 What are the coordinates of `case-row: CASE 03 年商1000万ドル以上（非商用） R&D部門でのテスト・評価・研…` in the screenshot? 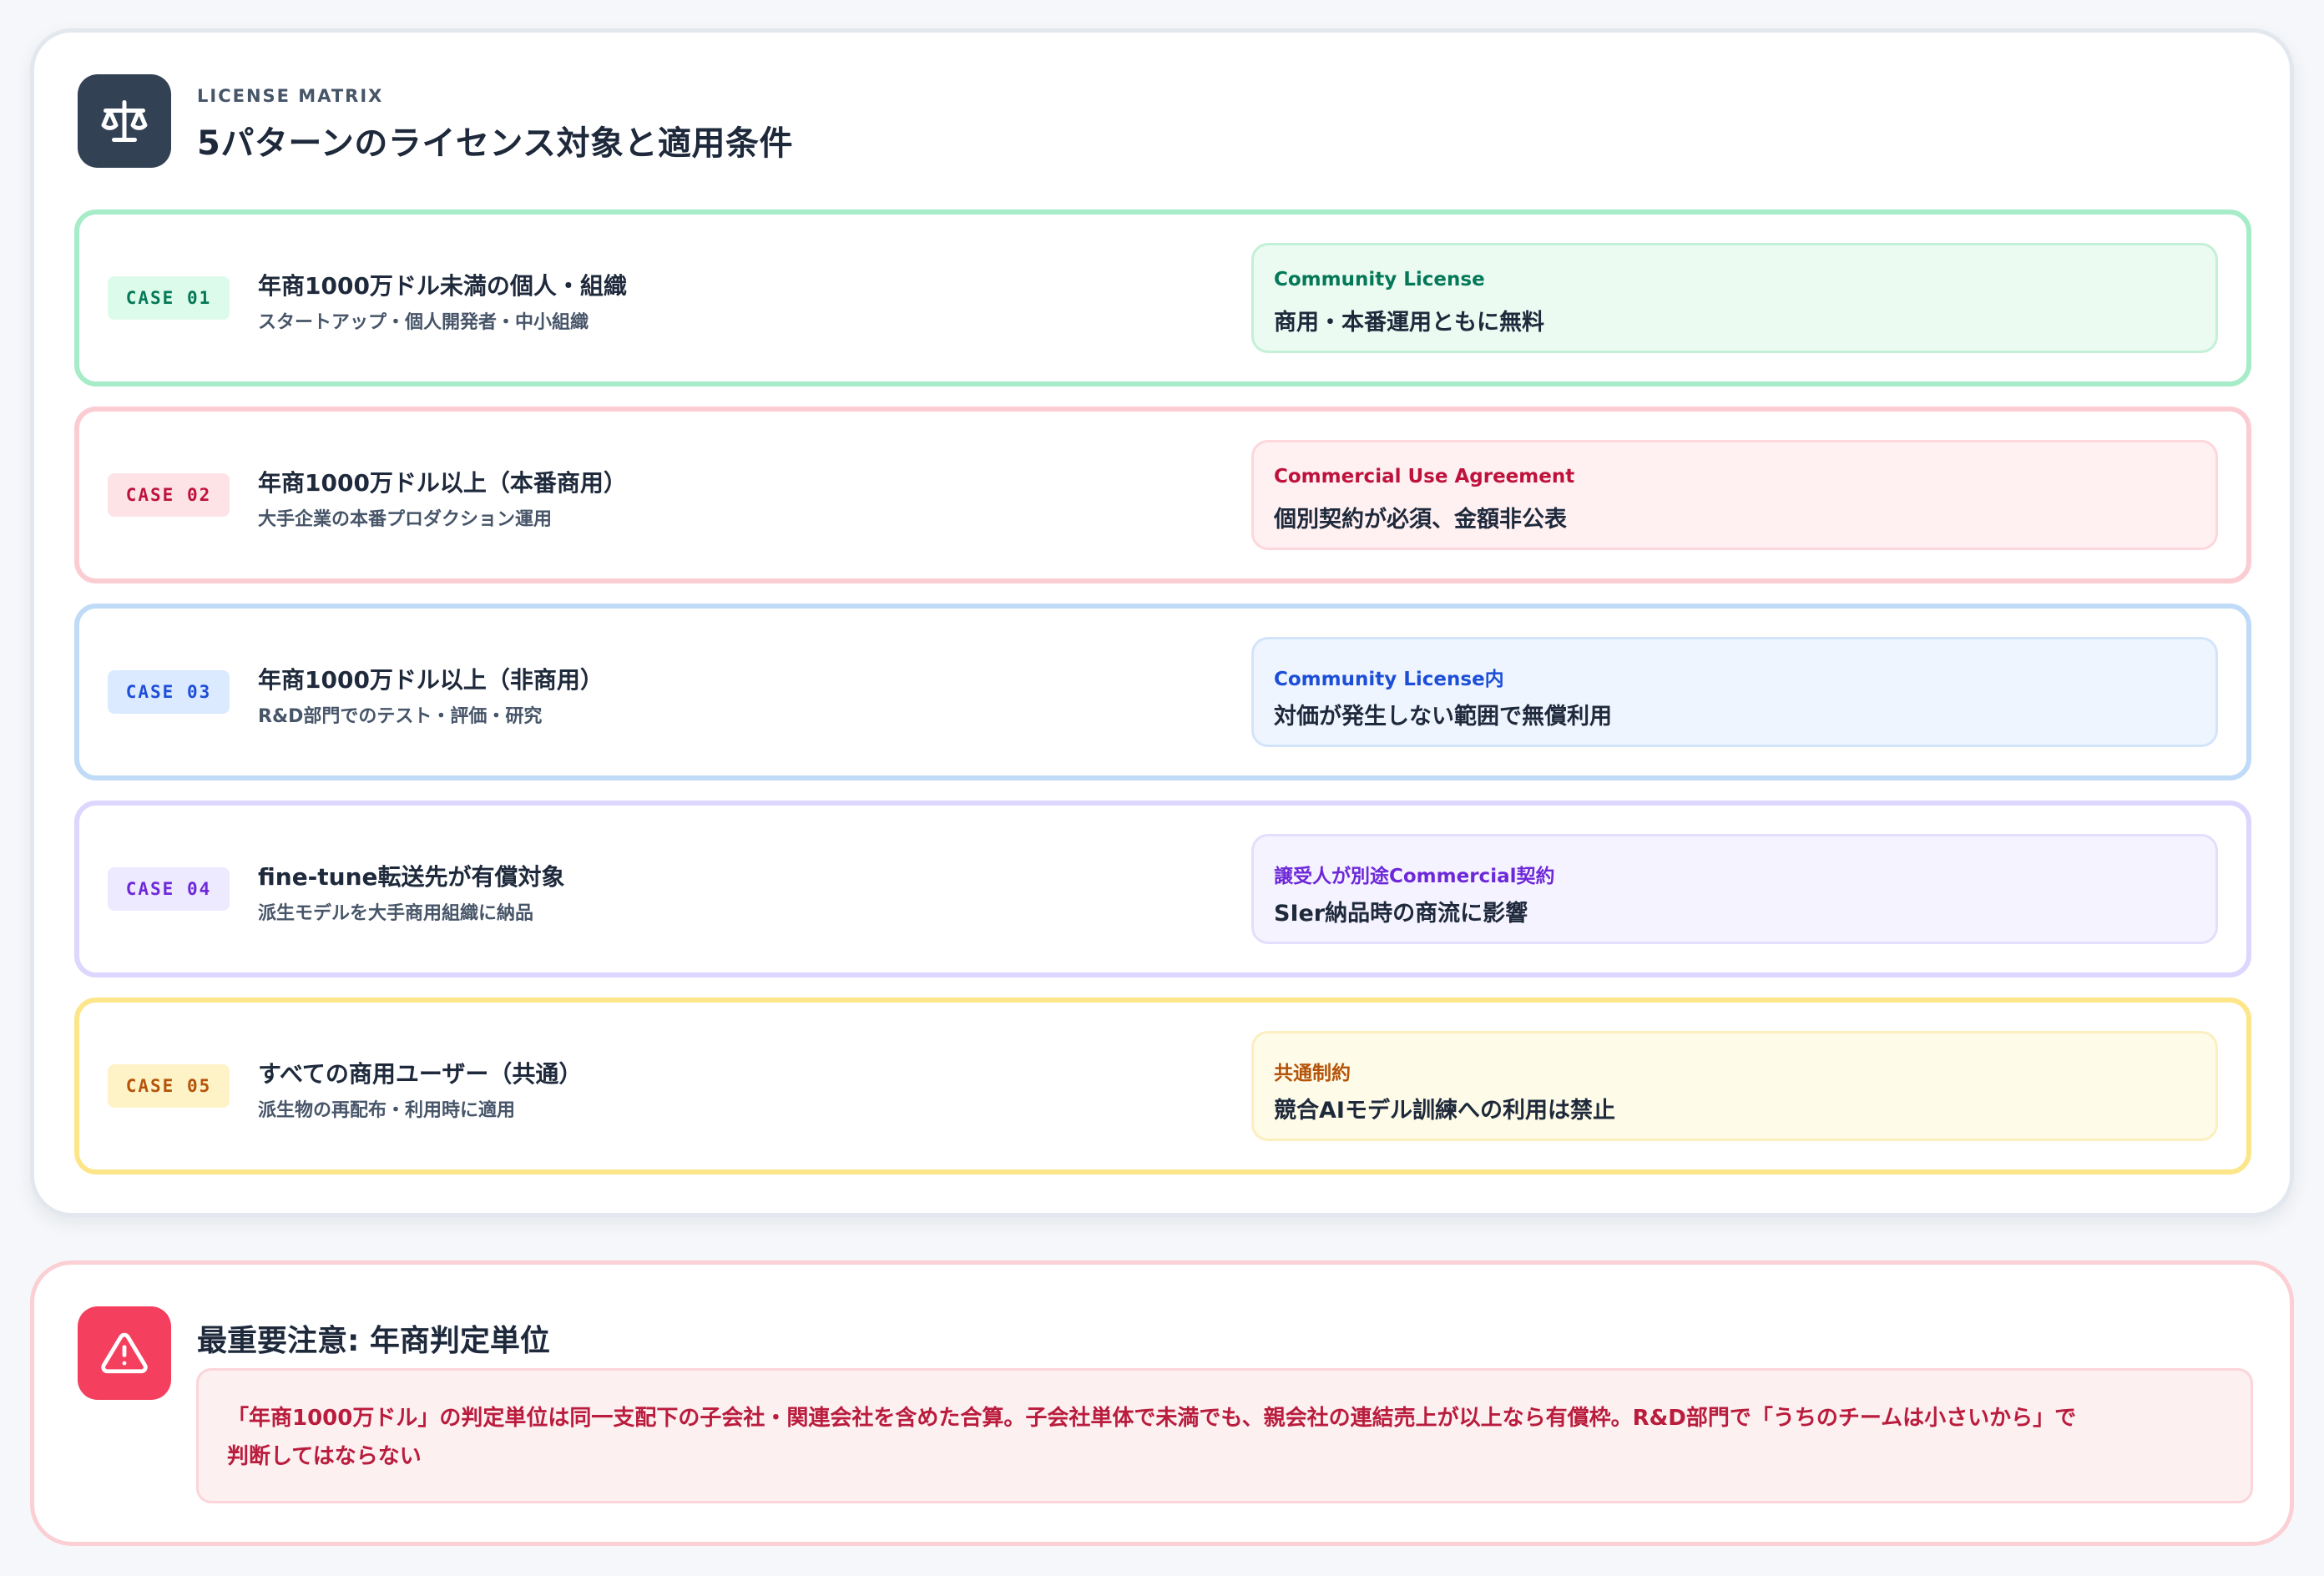 It's located at (1162, 692).